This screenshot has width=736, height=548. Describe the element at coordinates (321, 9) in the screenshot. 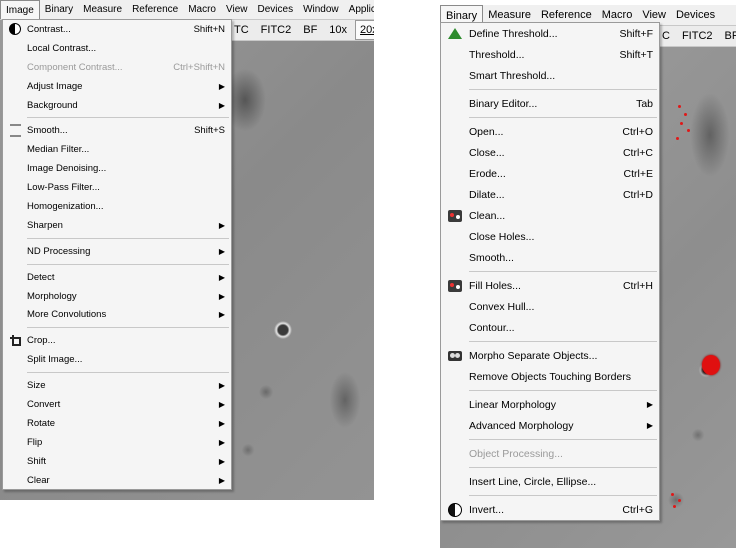

I see `menubar-item-window: Window` at that location.